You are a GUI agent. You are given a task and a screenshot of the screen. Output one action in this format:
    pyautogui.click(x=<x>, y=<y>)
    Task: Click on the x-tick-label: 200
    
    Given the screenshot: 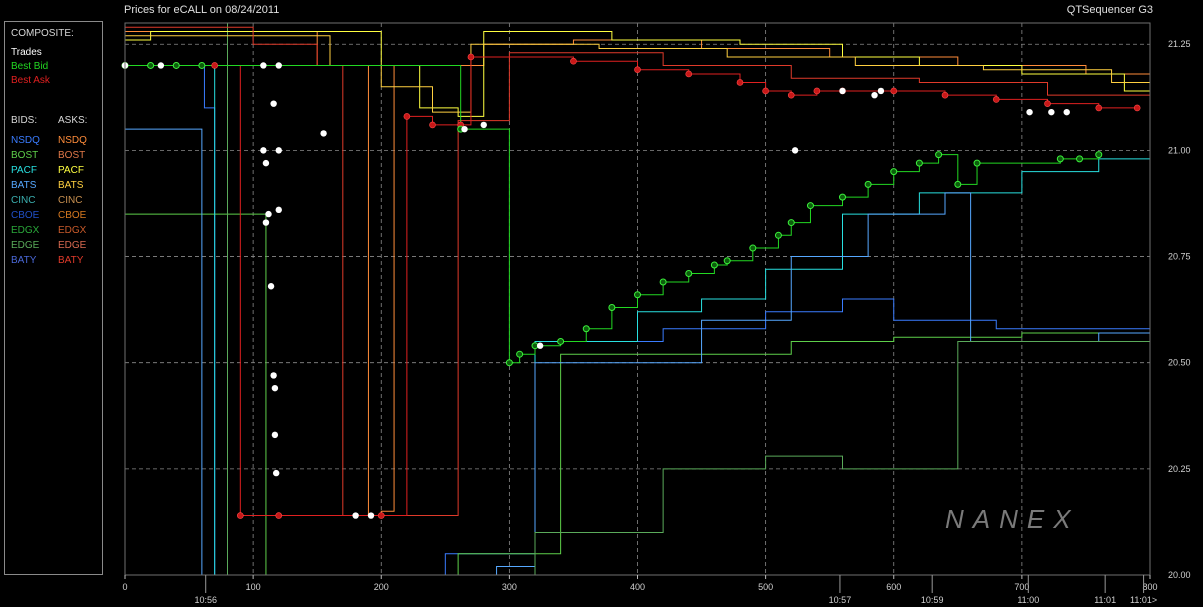 What is the action you would take?
    pyautogui.click(x=381, y=587)
    